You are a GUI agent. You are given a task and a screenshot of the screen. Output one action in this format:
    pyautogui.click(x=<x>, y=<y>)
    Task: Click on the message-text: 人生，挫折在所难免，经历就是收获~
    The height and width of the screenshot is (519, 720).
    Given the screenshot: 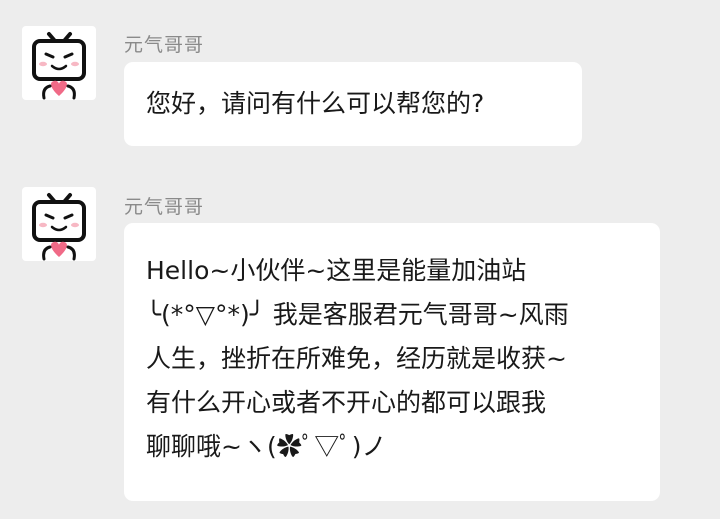 What is the action you would take?
    pyautogui.click(x=356, y=358)
    